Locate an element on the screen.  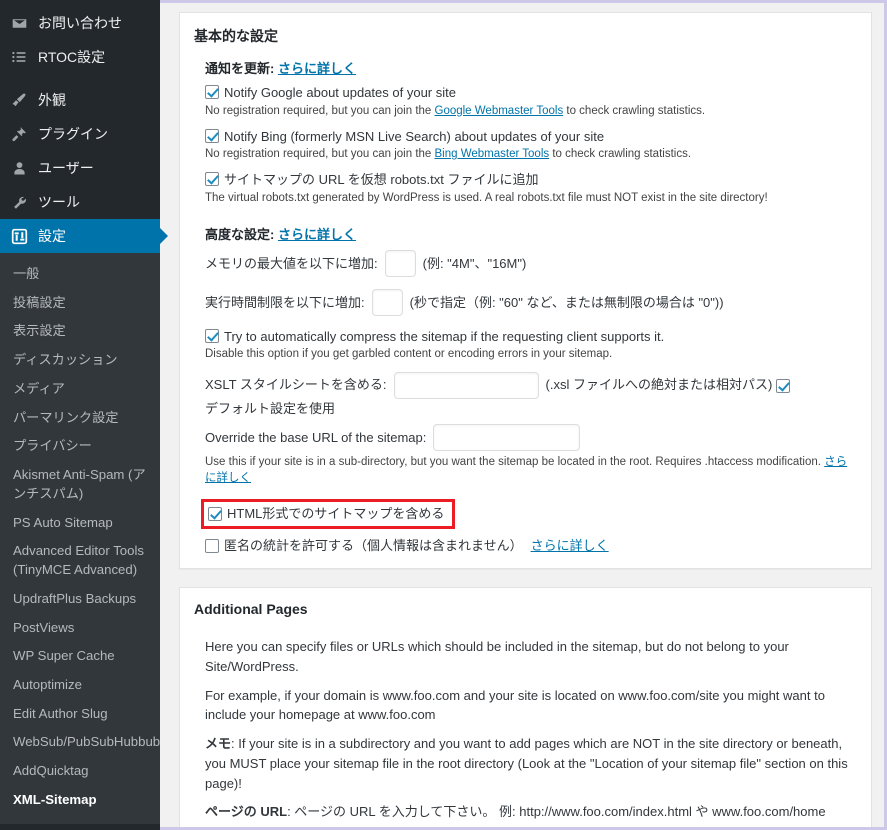
override-base-url-row: Override the base URL of the sitemap: is located at coordinates (531, 438).